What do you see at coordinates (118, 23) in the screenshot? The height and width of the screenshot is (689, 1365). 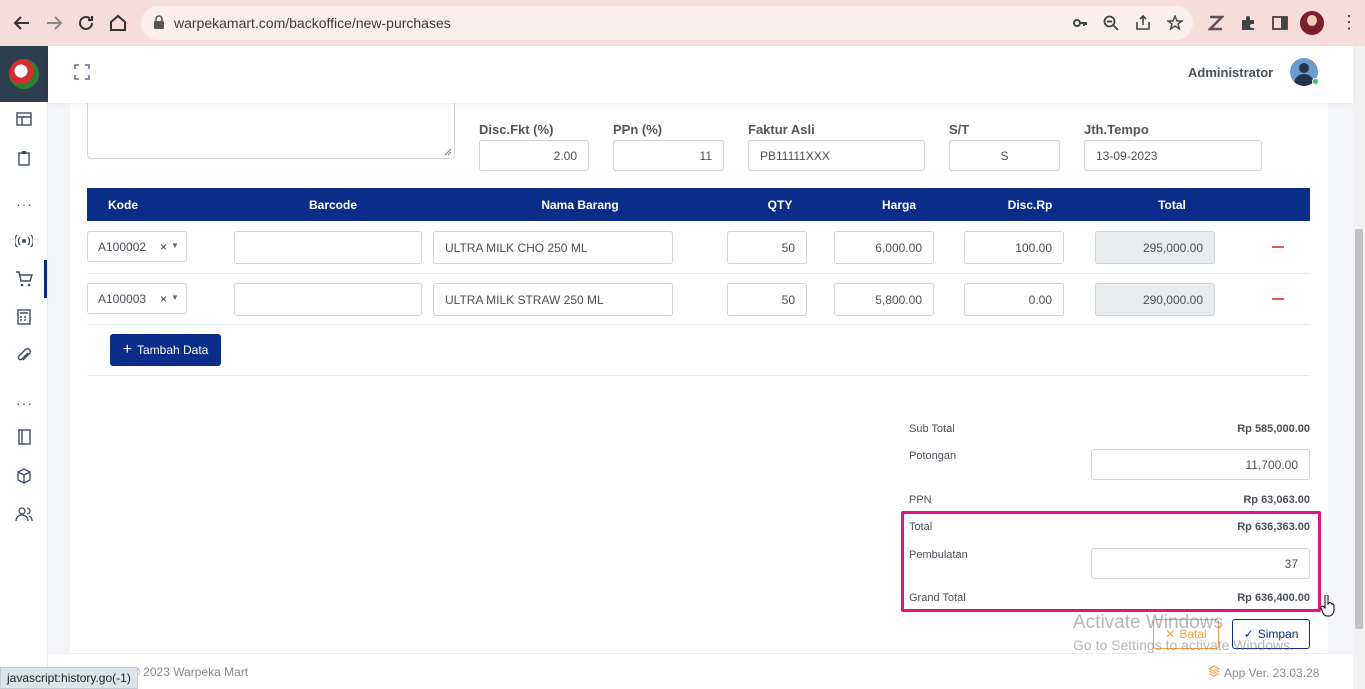 I see `home-icon` at bounding box center [118, 23].